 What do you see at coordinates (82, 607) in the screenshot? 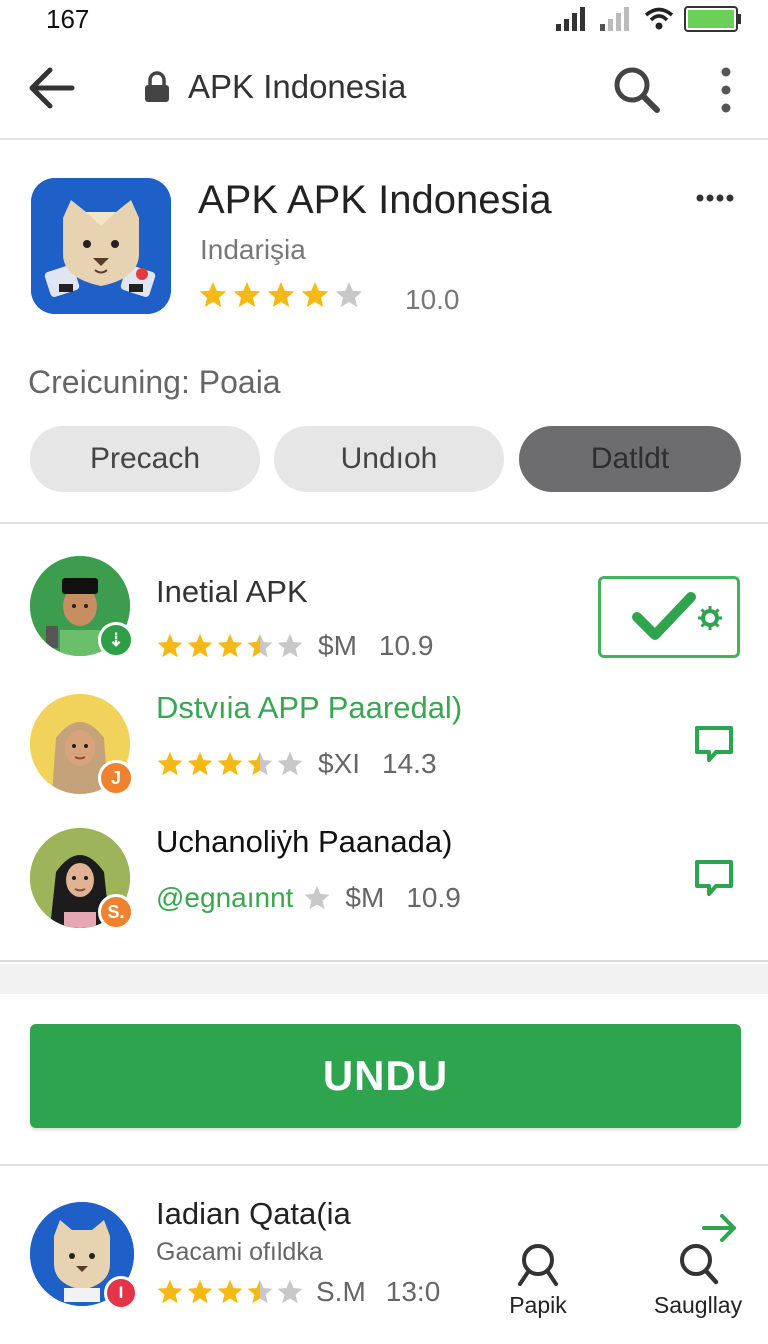
I see `avatar: ⇣` at bounding box center [82, 607].